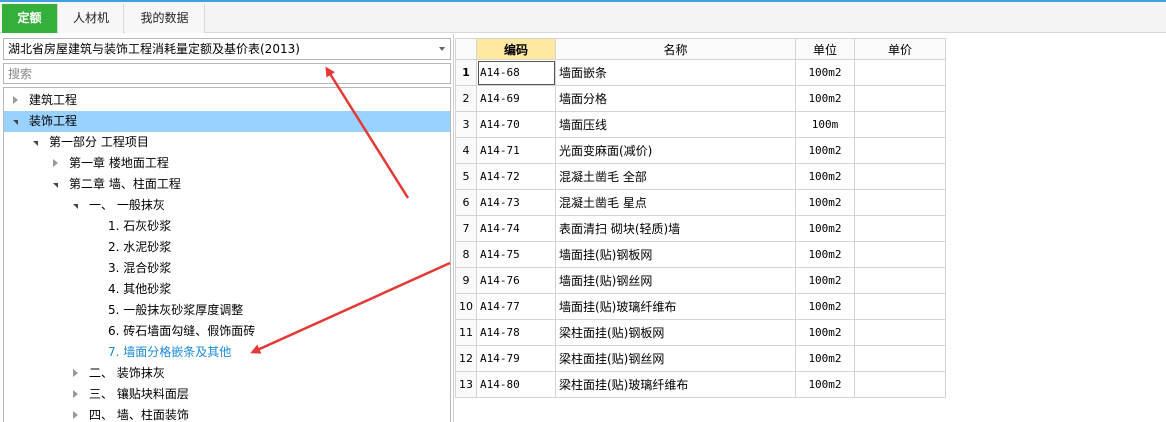  What do you see at coordinates (825, 124) in the screenshot?
I see `unit-cell: 100m` at bounding box center [825, 124].